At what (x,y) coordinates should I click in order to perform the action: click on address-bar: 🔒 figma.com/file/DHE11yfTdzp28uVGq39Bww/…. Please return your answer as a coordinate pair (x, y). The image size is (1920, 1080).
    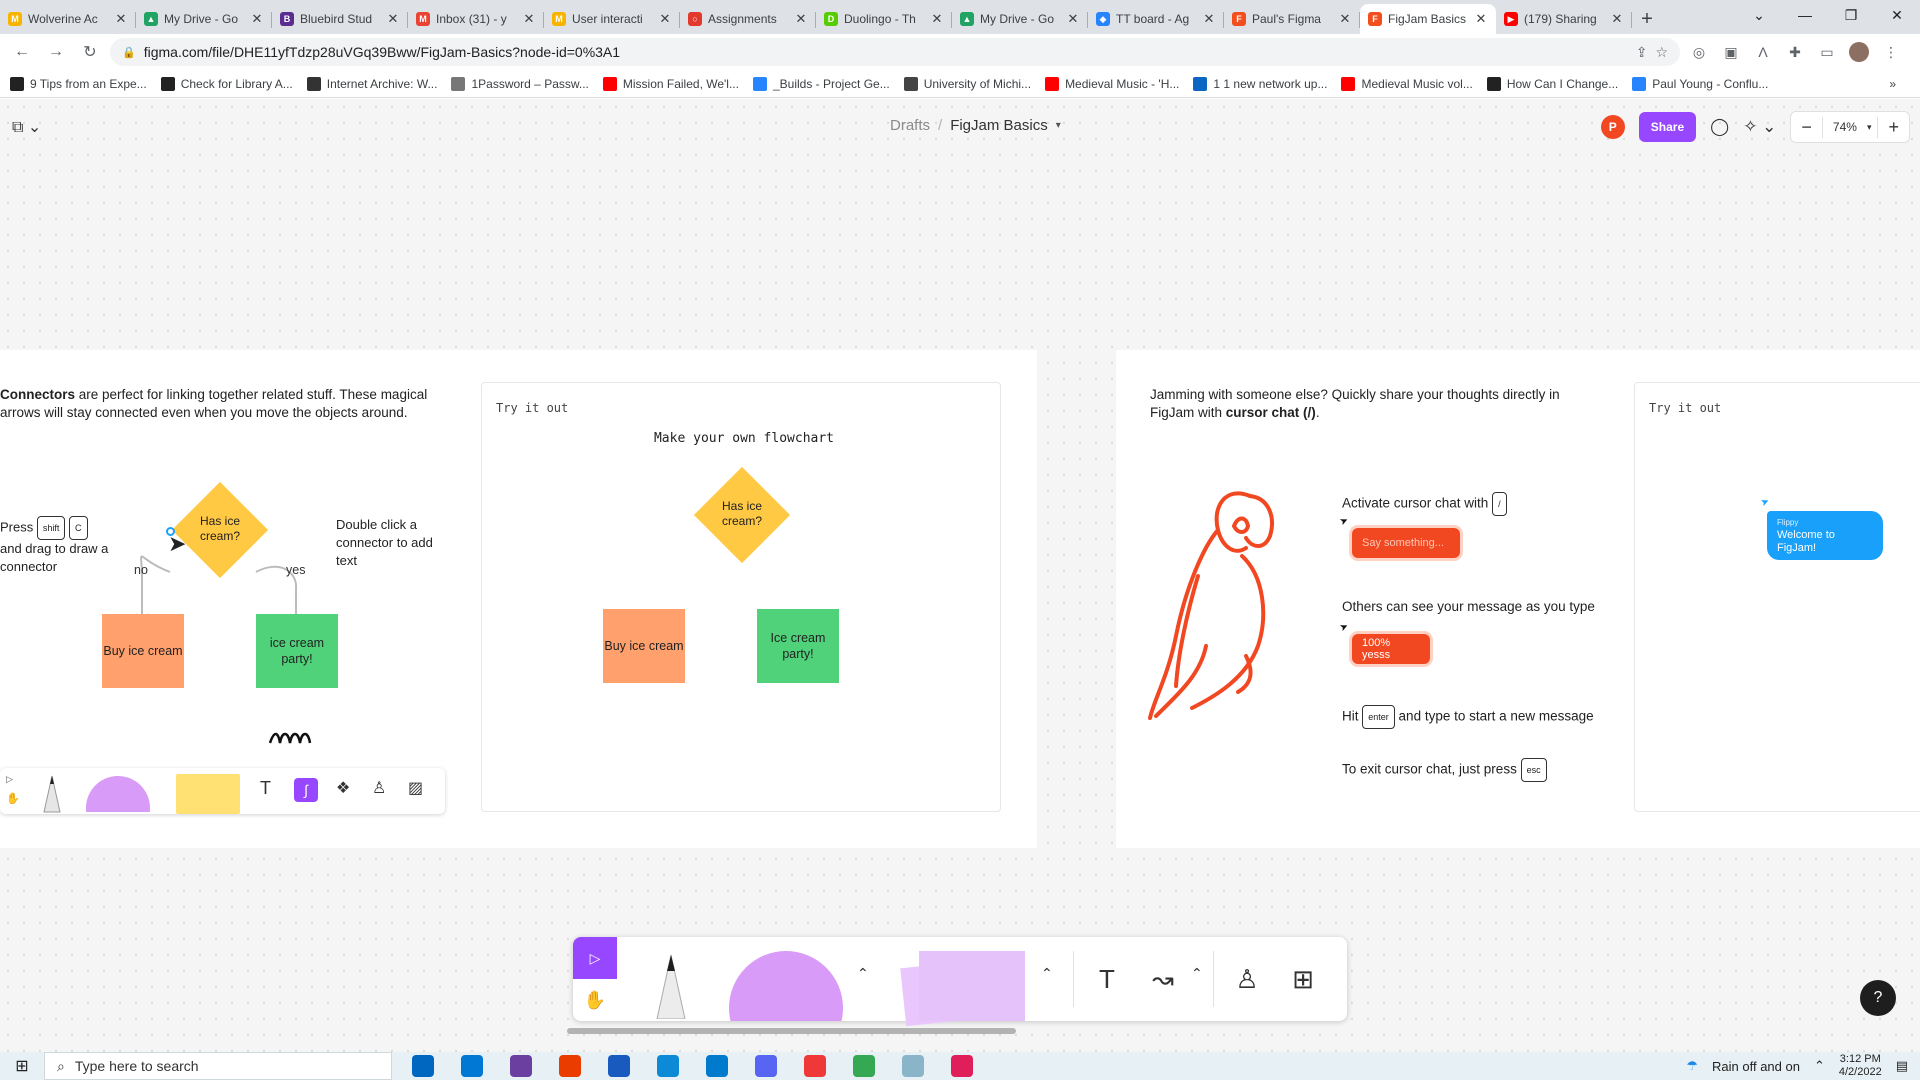
    Looking at the image, I should click on (895, 52).